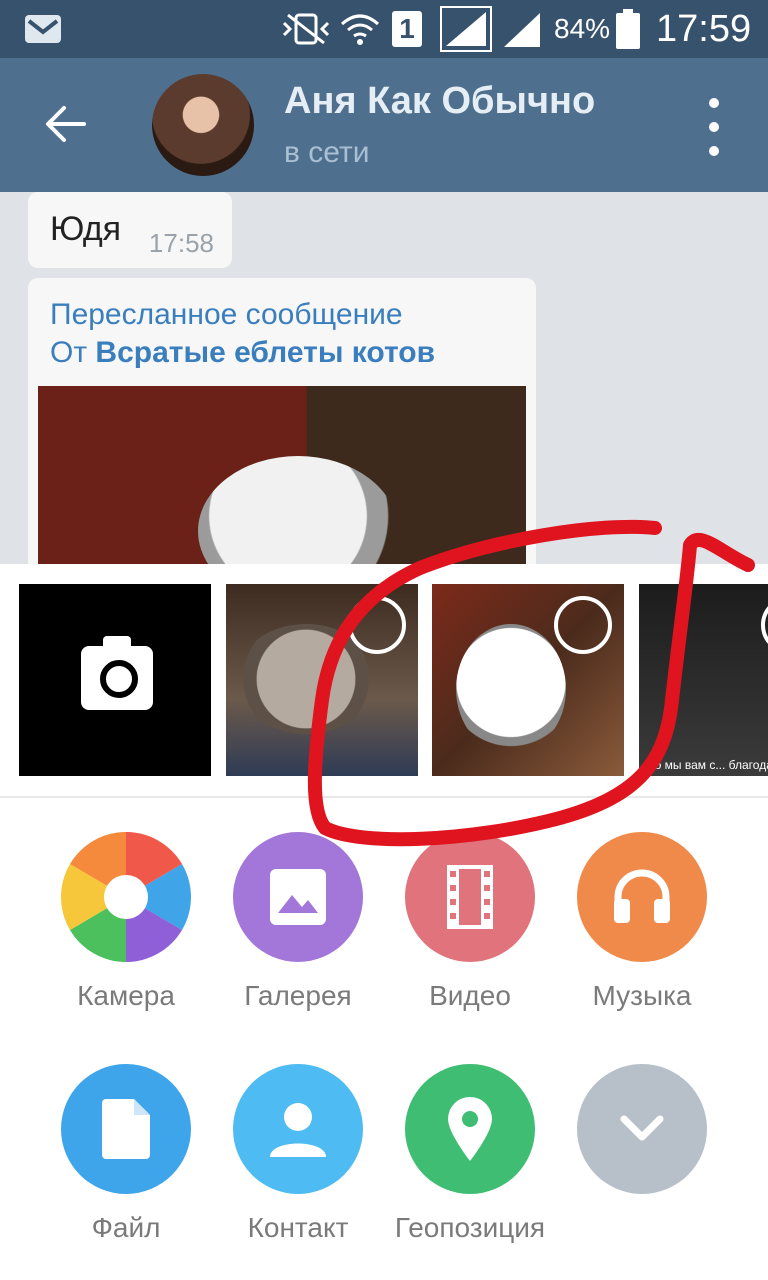 Image resolution: width=768 pixels, height=1280 pixels. Describe the element at coordinates (298, 1227) in the screenshot. I see `contact-label: Контакт` at that location.